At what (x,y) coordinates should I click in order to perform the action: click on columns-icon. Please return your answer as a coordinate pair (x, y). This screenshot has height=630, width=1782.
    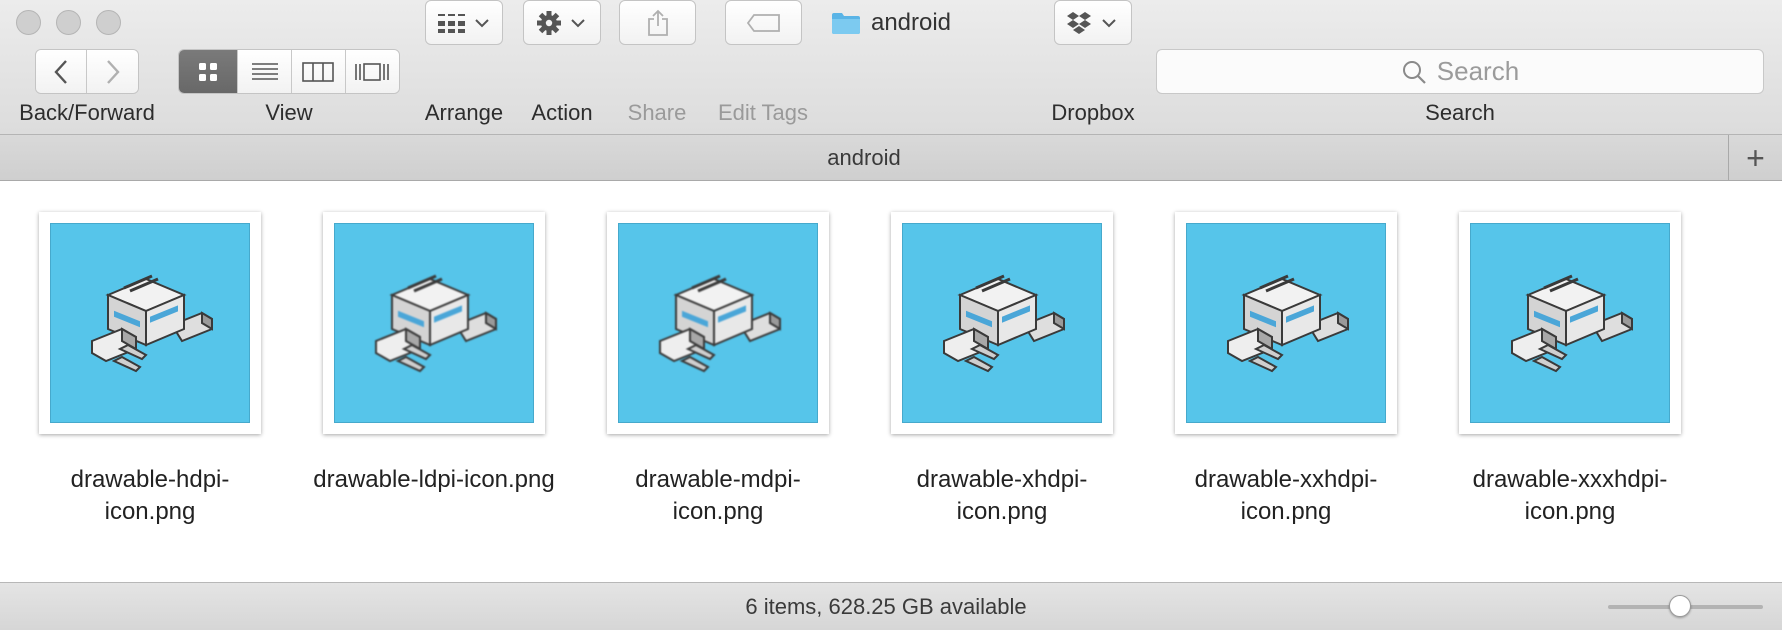
    Looking at the image, I should click on (318, 71).